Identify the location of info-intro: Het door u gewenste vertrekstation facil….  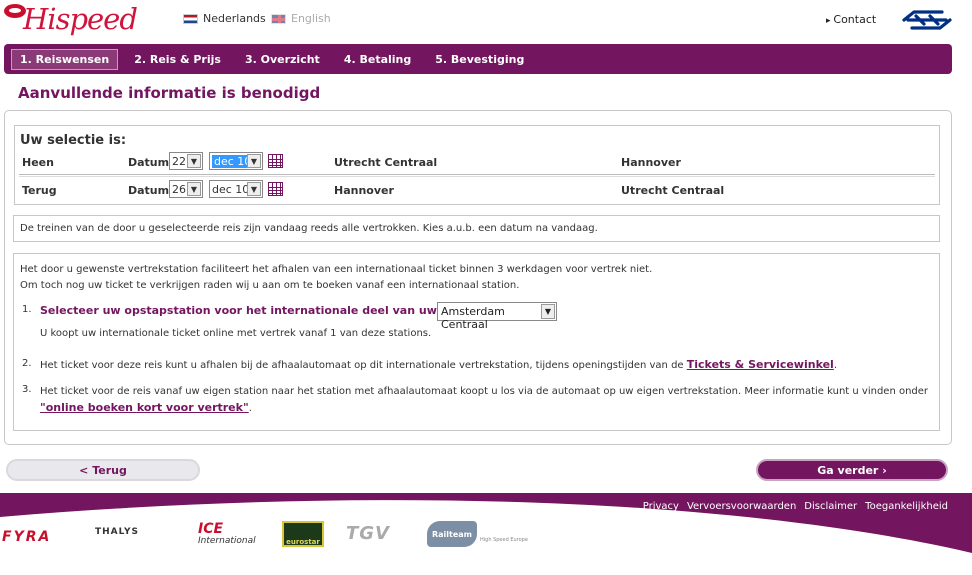
(336, 278).